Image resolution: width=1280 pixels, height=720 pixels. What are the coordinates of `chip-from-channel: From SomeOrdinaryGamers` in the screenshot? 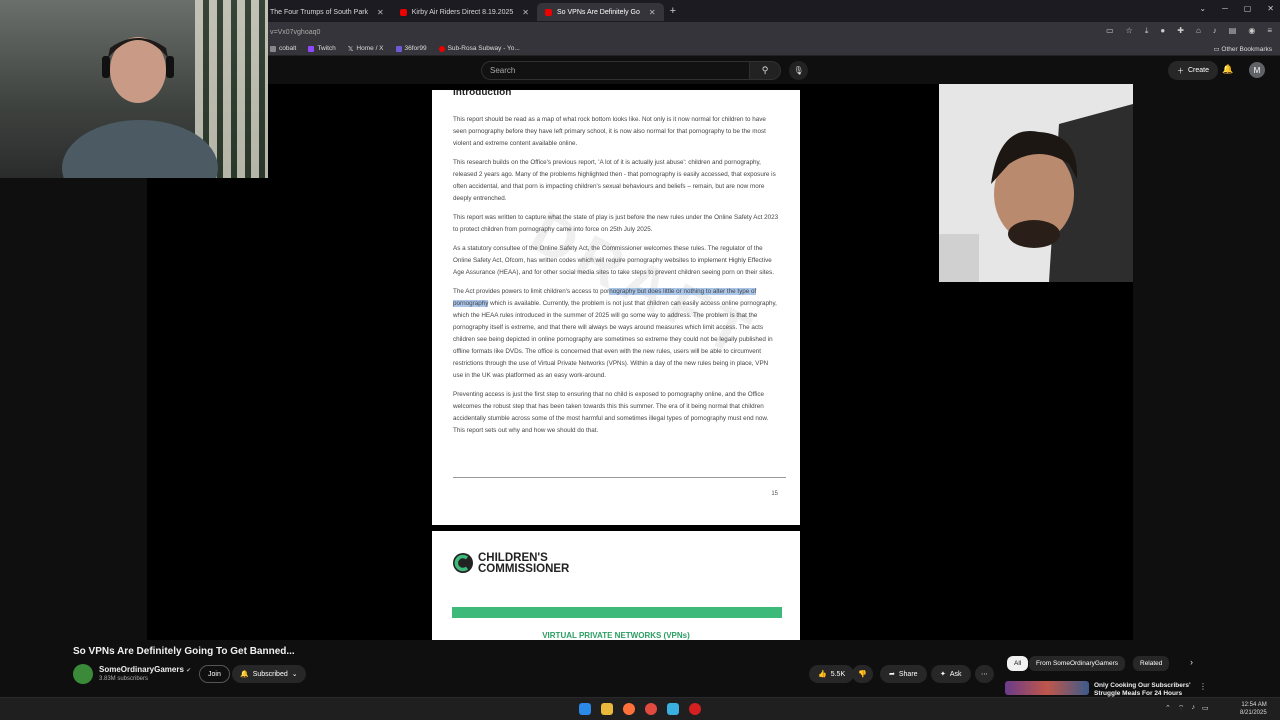 It's located at (1077, 663).